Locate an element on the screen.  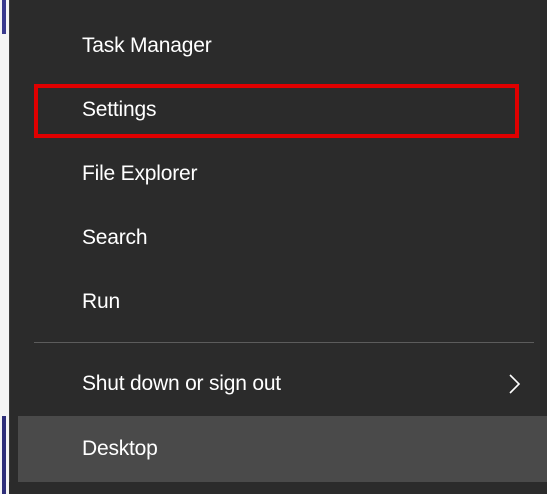
menu-item-label: Desktop is located at coordinates (120, 448).